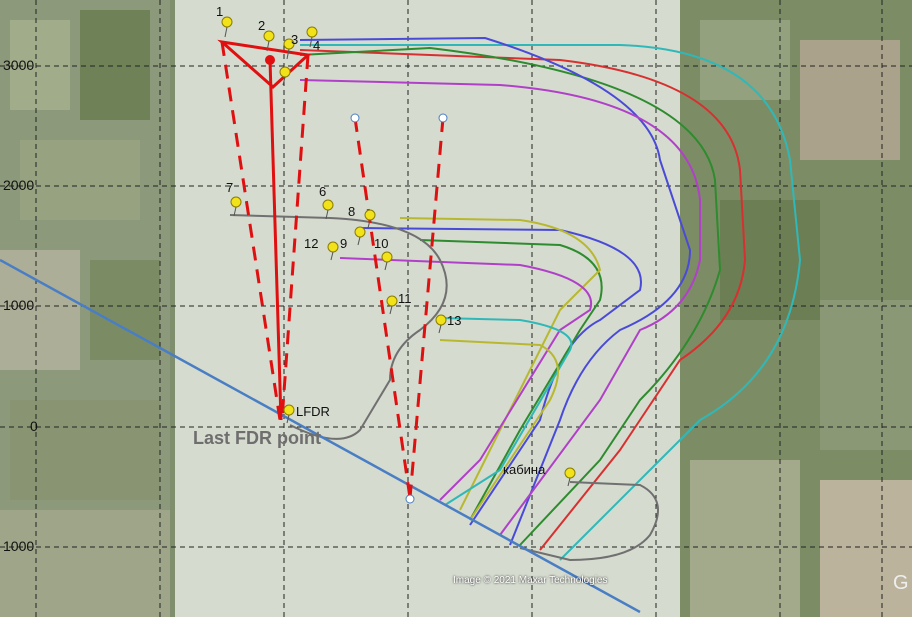  I want to click on pin-label-1: 1, so click(219, 11).